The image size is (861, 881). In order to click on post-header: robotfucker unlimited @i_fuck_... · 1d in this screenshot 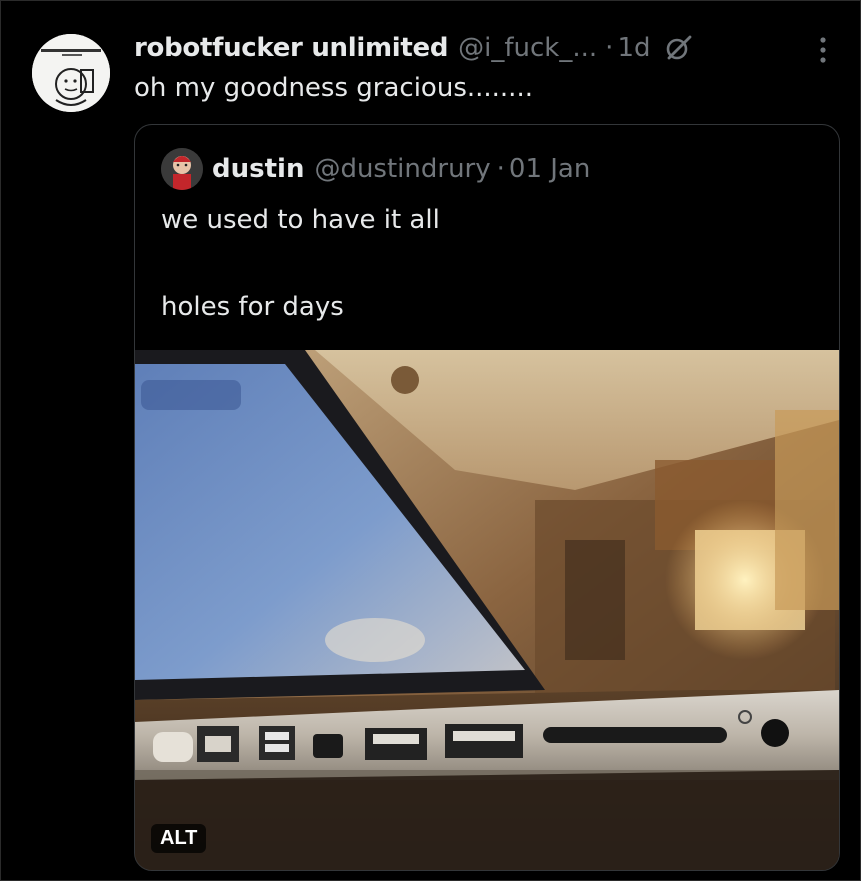, I will do `click(414, 48)`.